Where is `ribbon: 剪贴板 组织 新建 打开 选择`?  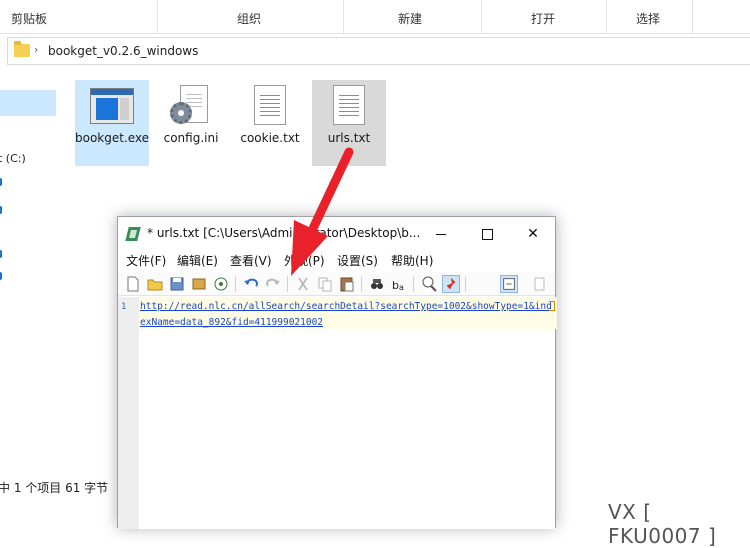 ribbon: 剪贴板 组织 新建 打开 选择 is located at coordinates (375, 17).